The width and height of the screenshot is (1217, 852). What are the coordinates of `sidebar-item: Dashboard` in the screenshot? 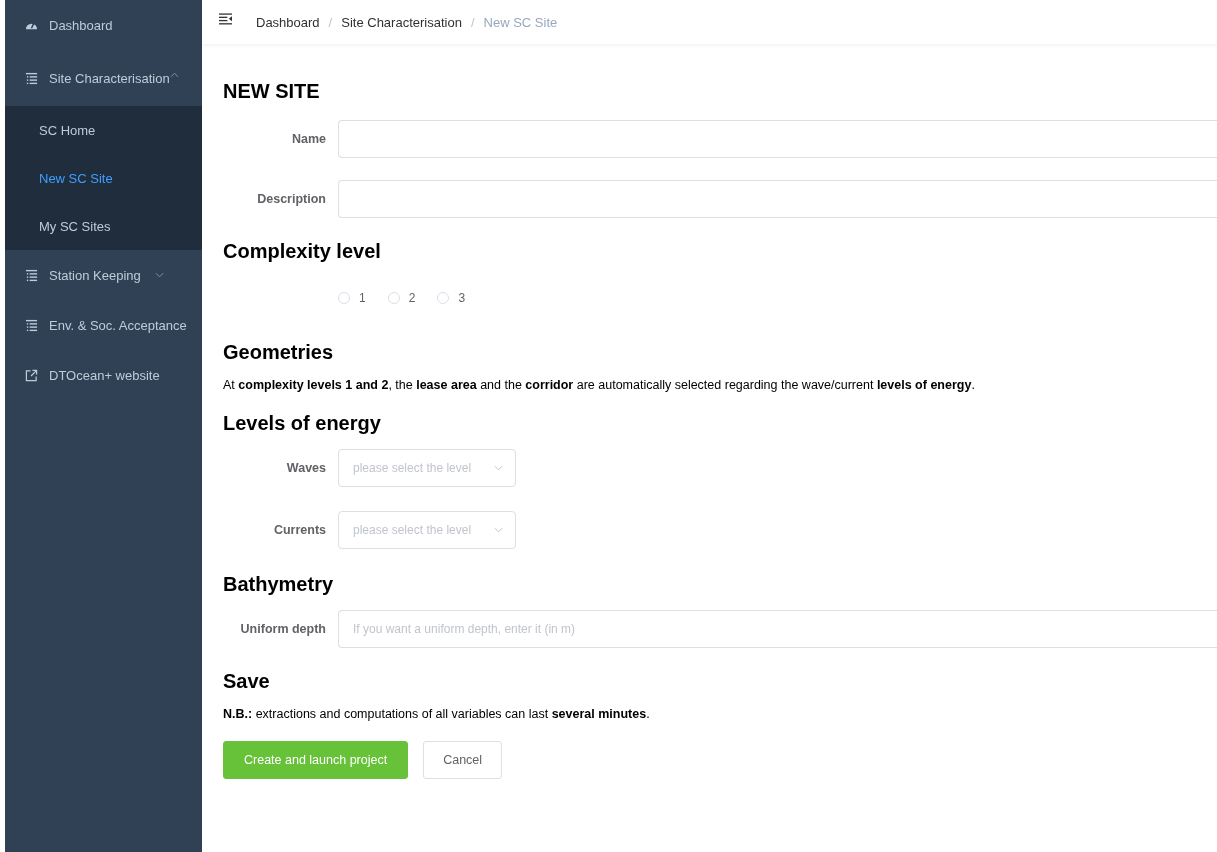 It's located at (103, 25).